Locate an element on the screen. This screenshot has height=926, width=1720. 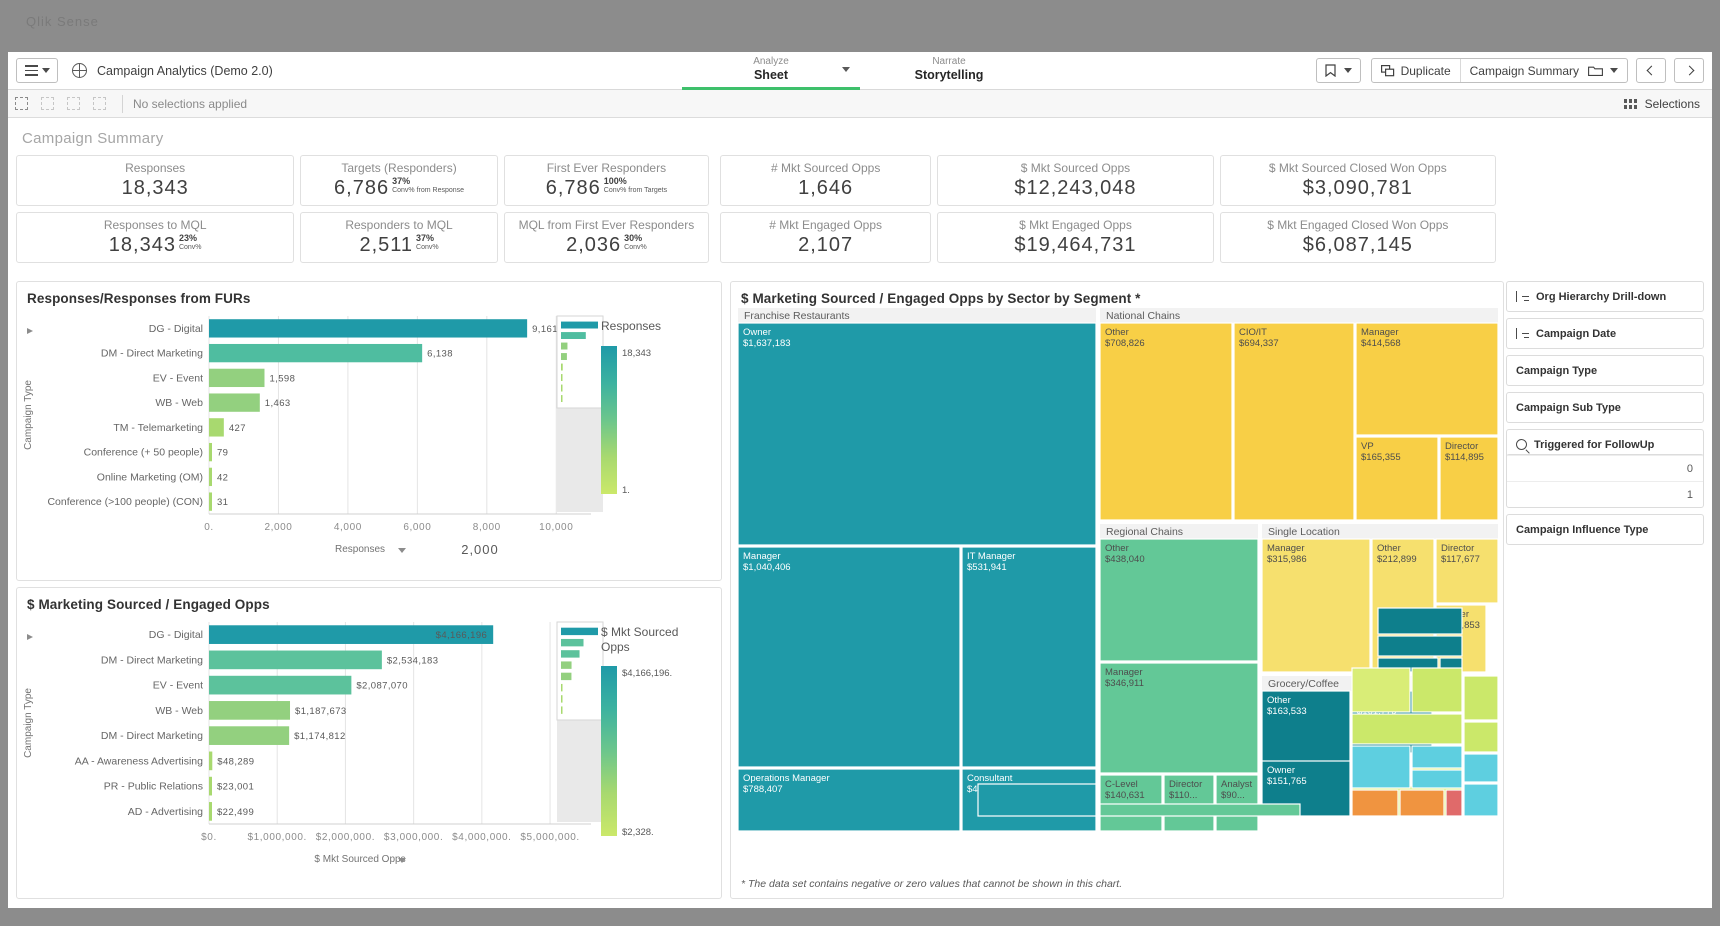
filter-org-hierarchy-drilldown: Org Hierarchy Drill-down is located at coordinates (1605, 296).